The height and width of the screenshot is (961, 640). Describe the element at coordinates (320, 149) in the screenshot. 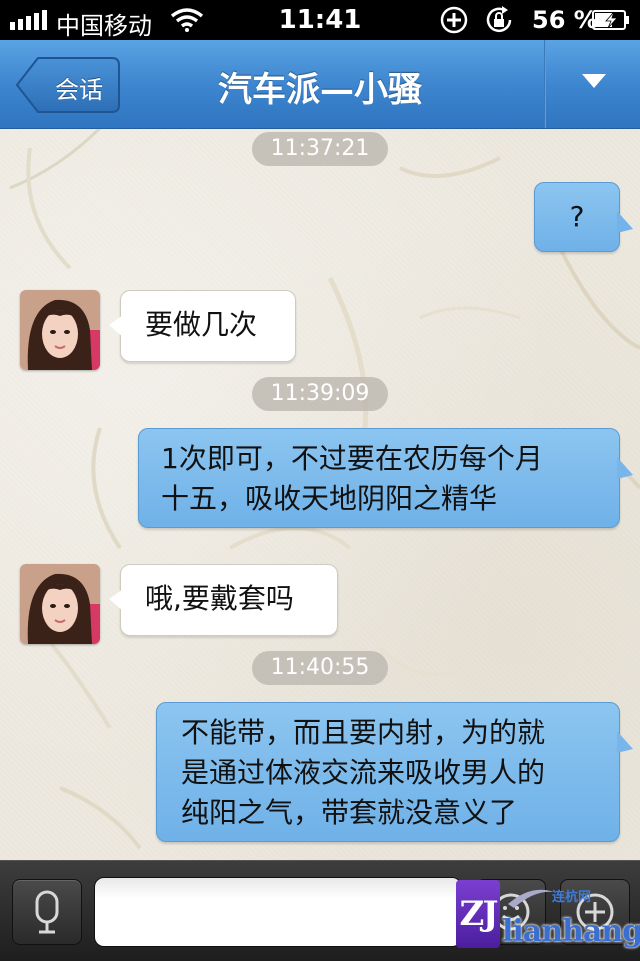

I see `timestamp: 11:37:21` at that location.